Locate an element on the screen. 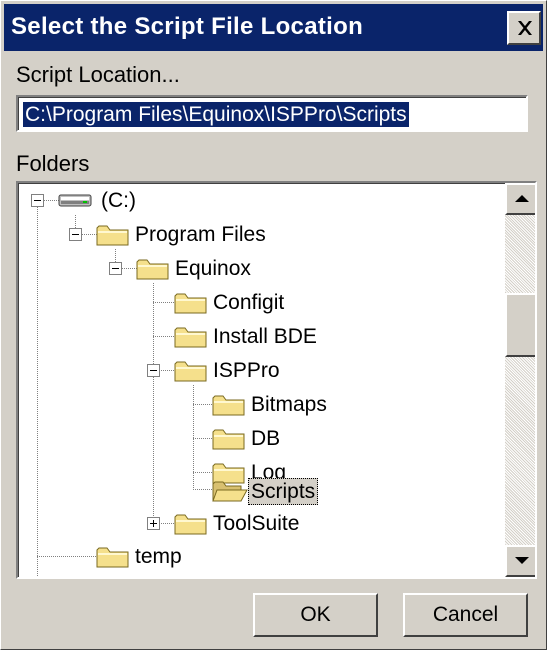 The image size is (547, 650). expand-toggle is located at coordinates (153, 523).